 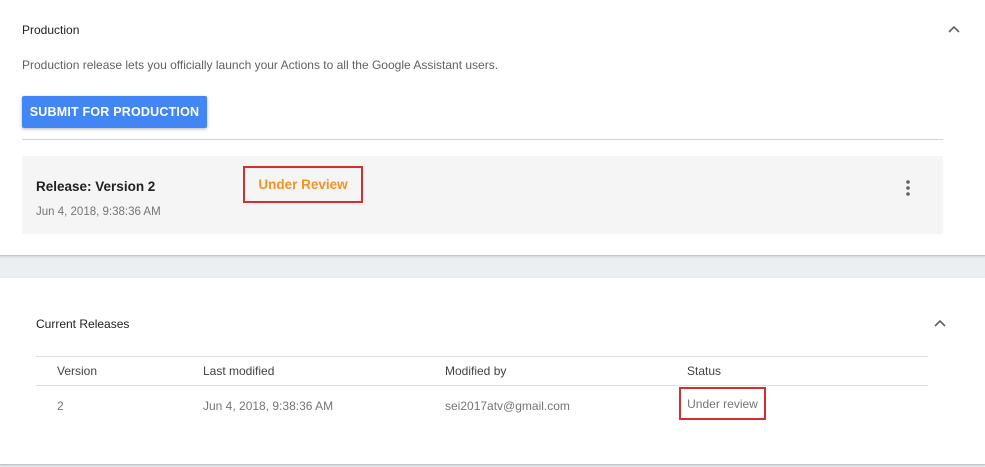 What do you see at coordinates (303, 184) in the screenshot?
I see `release-status-badge: Under Review` at bounding box center [303, 184].